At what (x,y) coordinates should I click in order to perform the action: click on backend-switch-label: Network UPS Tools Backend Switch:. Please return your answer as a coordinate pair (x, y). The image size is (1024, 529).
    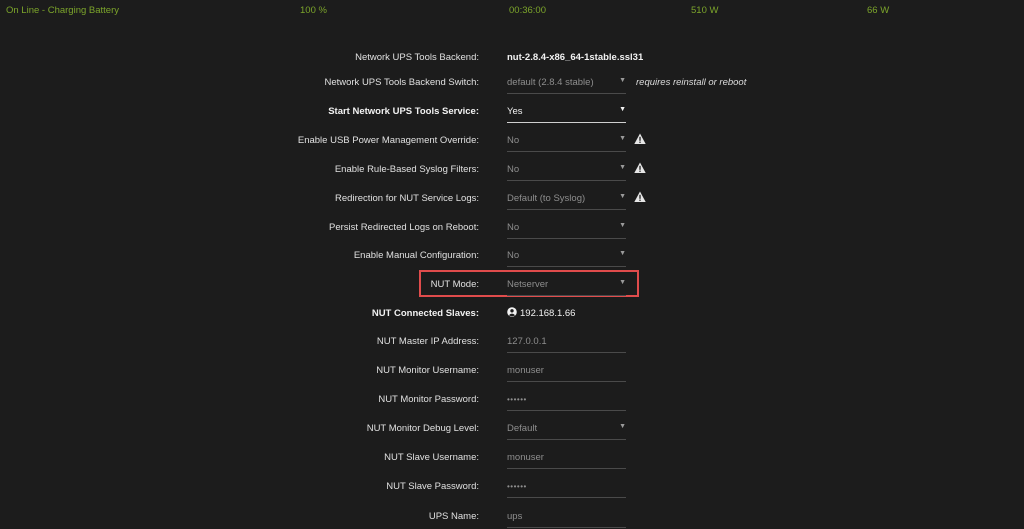
    Looking at the image, I should click on (401, 82).